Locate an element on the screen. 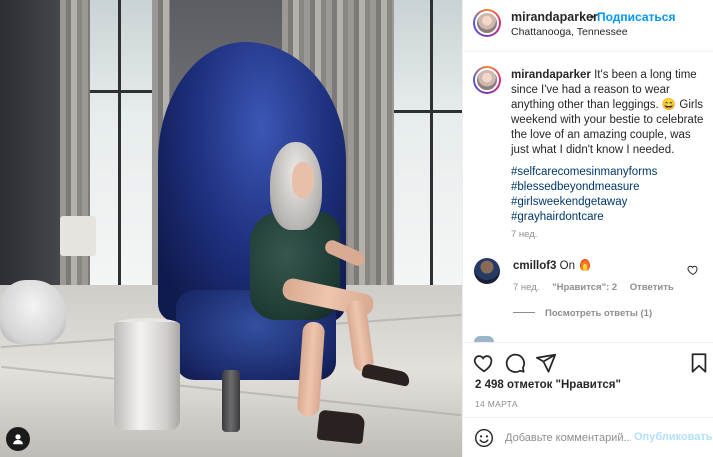 The width and height of the screenshot is (713, 457). hashtag-link: #blessedbeyondmeasure is located at coordinates (609, 187).